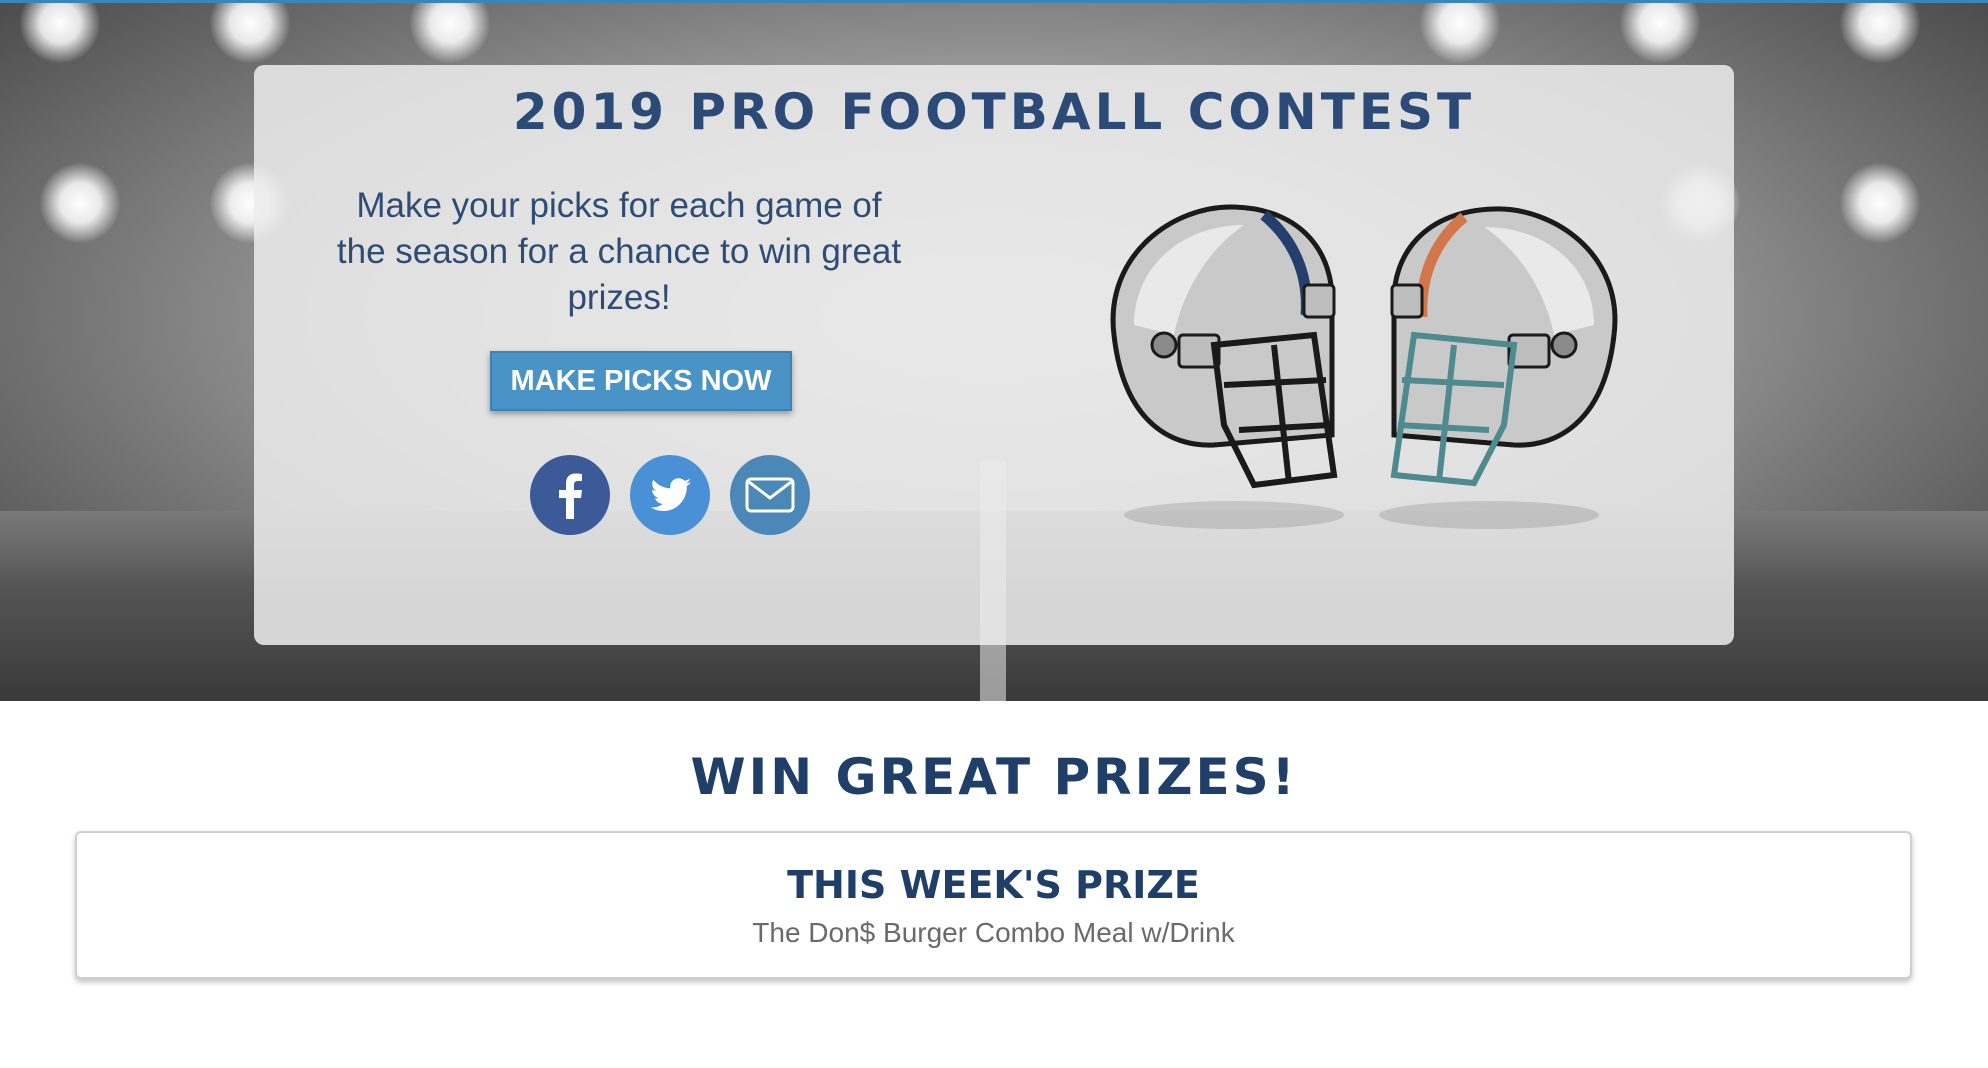  What do you see at coordinates (993, 885) in the screenshot?
I see `weekly-prize-heading: THIS WEEK'S PRIZE` at bounding box center [993, 885].